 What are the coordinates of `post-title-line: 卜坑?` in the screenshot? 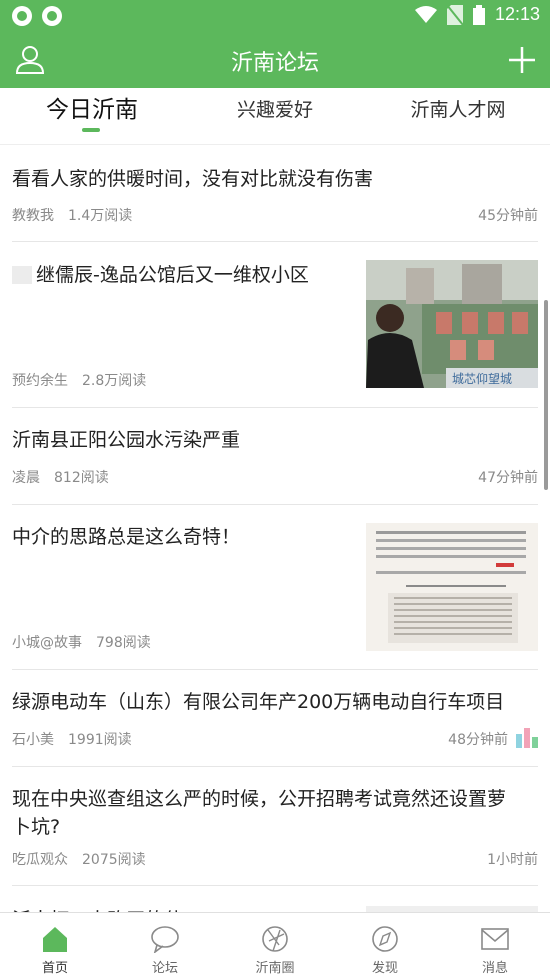 It's located at (36, 827).